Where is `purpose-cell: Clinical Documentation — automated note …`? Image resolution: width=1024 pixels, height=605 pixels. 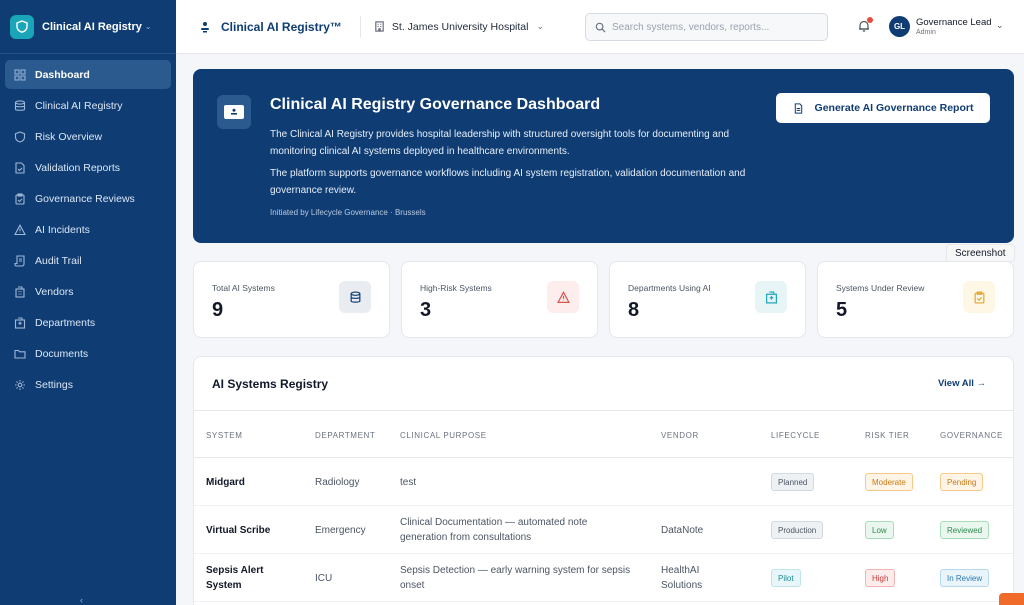
purpose-cell: Clinical Documentation — automated note … is located at coordinates (494, 530).